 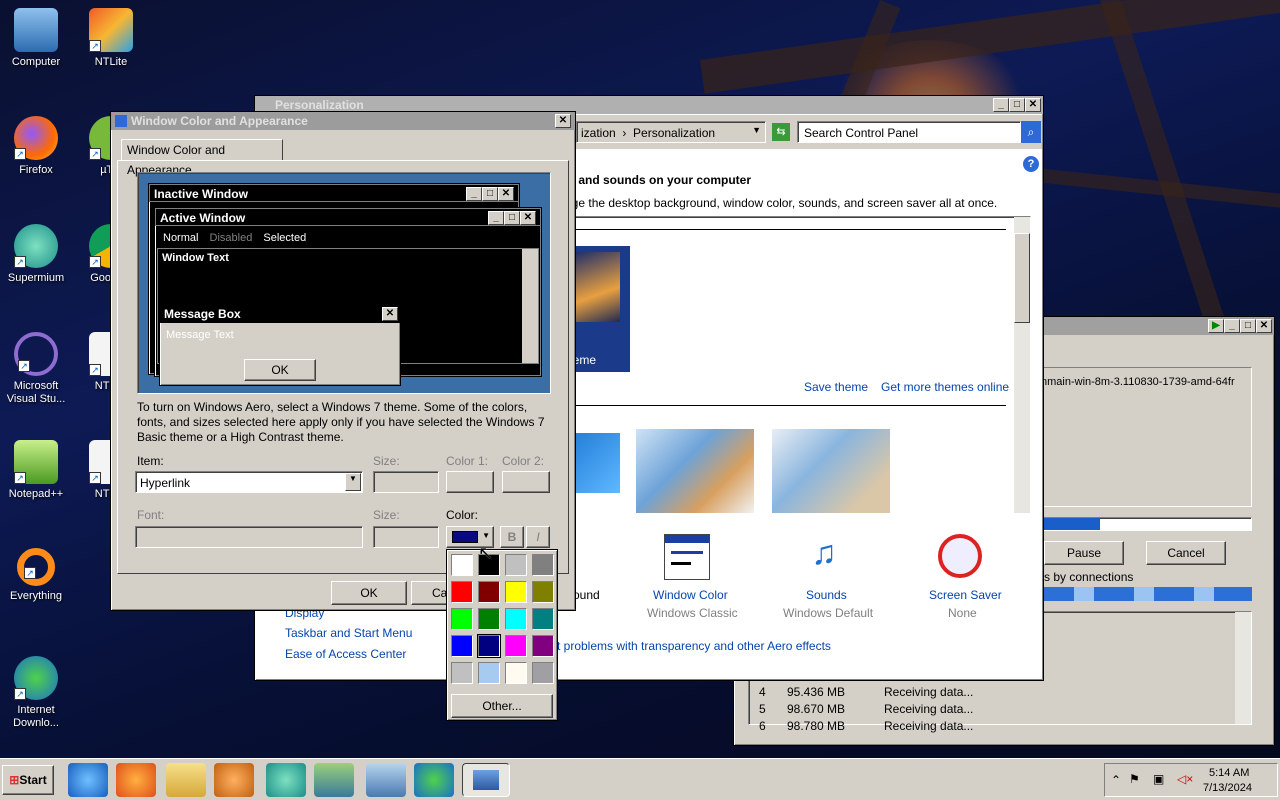 What do you see at coordinates (786, 405) in the screenshot?
I see `divider` at bounding box center [786, 405].